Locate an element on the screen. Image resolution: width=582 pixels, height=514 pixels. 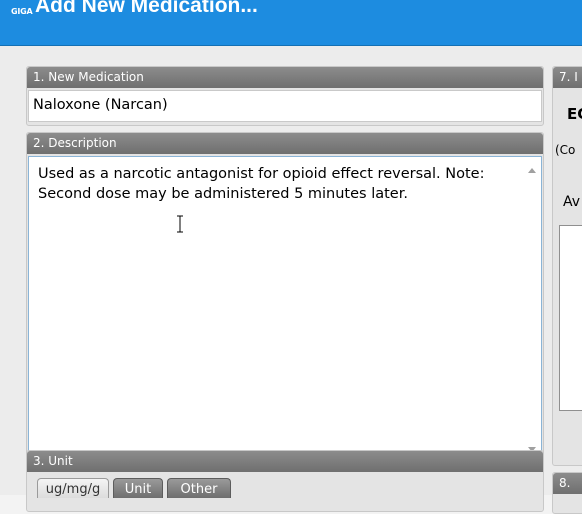
available-list is located at coordinates (570, 318).